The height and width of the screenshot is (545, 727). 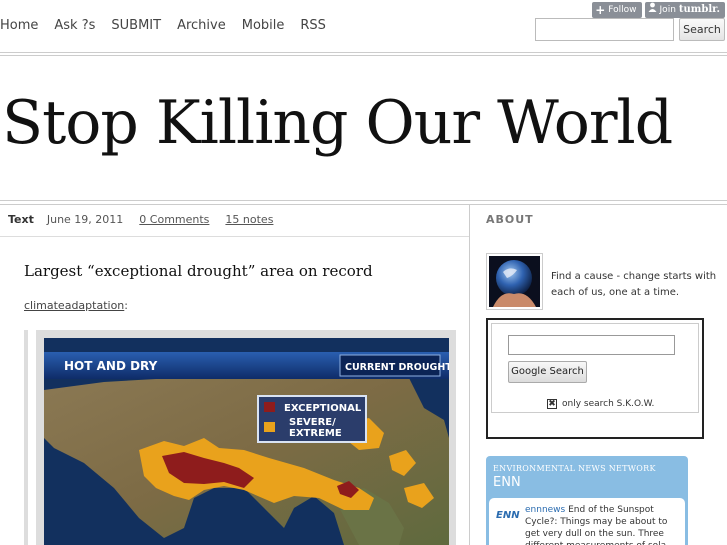 I want to click on comments-link: 0 Comments, so click(x=174, y=219).